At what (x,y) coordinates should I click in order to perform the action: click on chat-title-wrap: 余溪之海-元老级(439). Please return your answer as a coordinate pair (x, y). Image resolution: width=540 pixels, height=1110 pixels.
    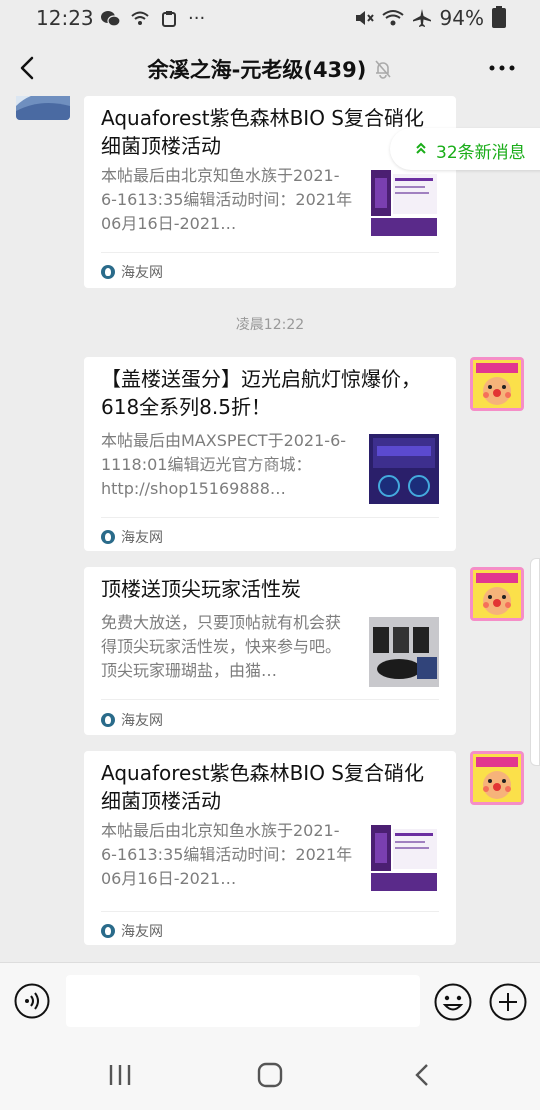
    Looking at the image, I should click on (270, 69).